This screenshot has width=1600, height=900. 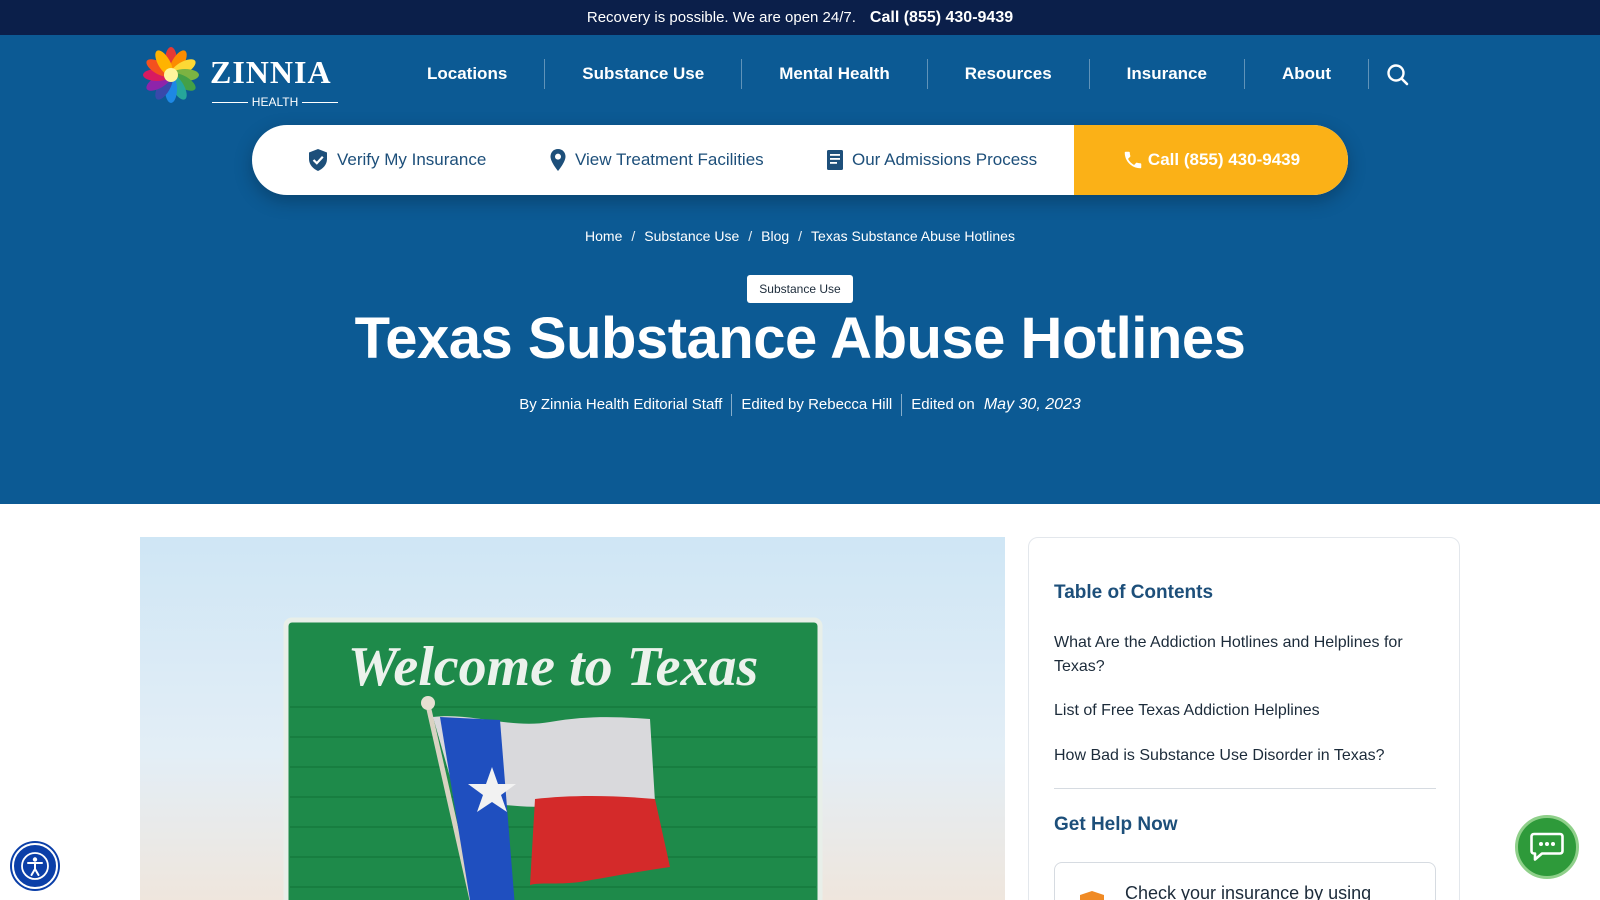 I want to click on page-title: Texas Substance Abuse Hotlines, so click(x=800, y=338).